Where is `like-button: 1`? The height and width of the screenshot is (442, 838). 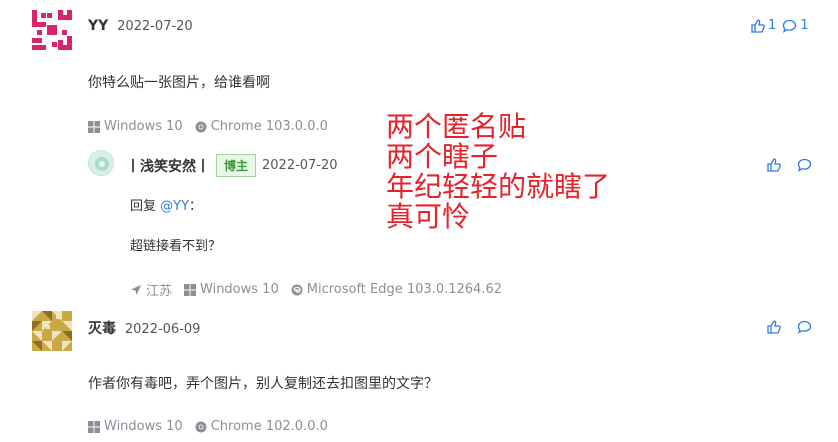 like-button: 1 is located at coordinates (763, 25).